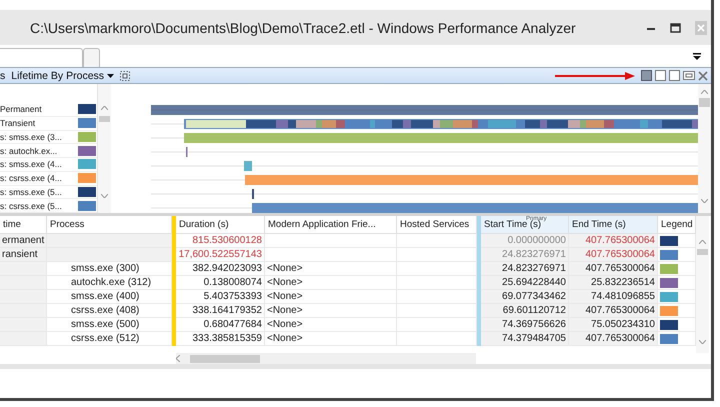 The height and width of the screenshot is (407, 720). I want to click on table-cell: 0.138008074, so click(220, 283).